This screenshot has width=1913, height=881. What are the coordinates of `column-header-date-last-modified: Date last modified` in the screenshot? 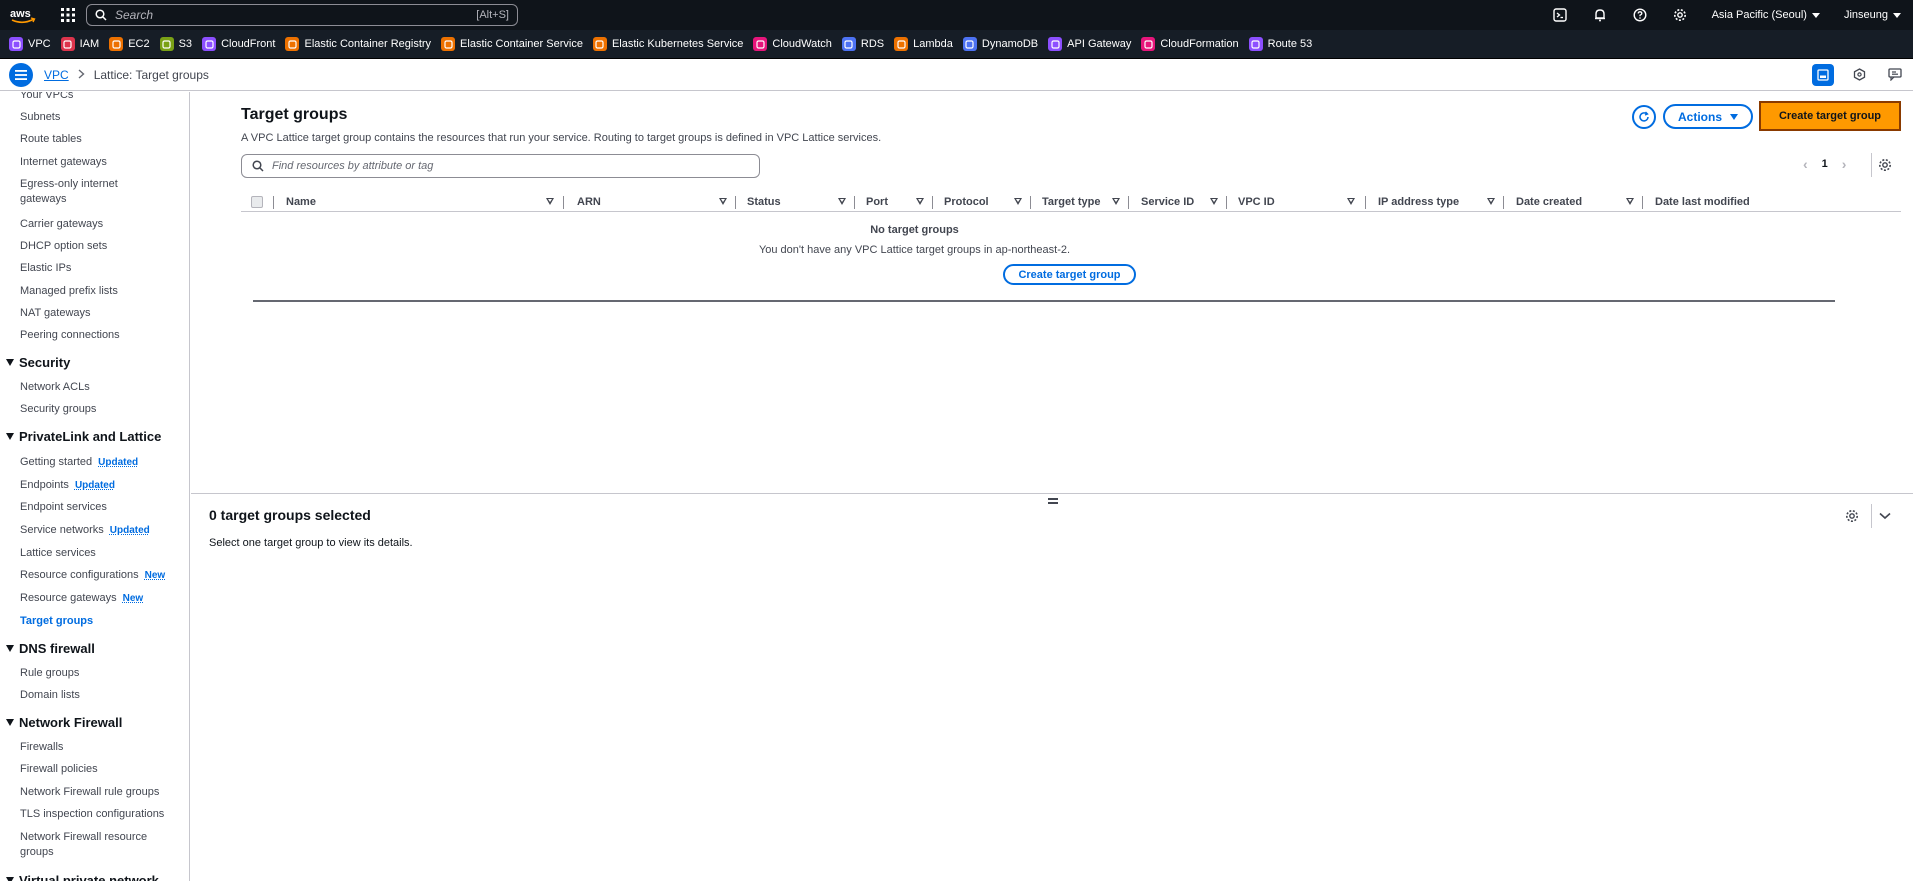 It's located at (1702, 202).